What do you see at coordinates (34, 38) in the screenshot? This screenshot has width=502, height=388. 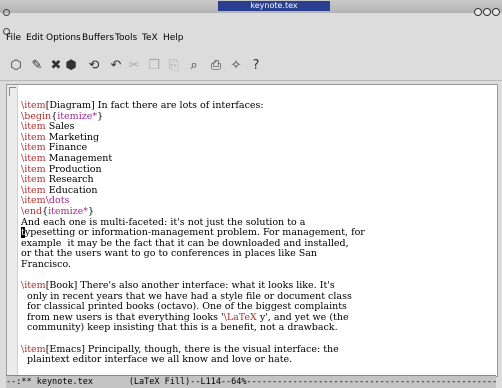 I see `menu-edit: Edit` at bounding box center [34, 38].